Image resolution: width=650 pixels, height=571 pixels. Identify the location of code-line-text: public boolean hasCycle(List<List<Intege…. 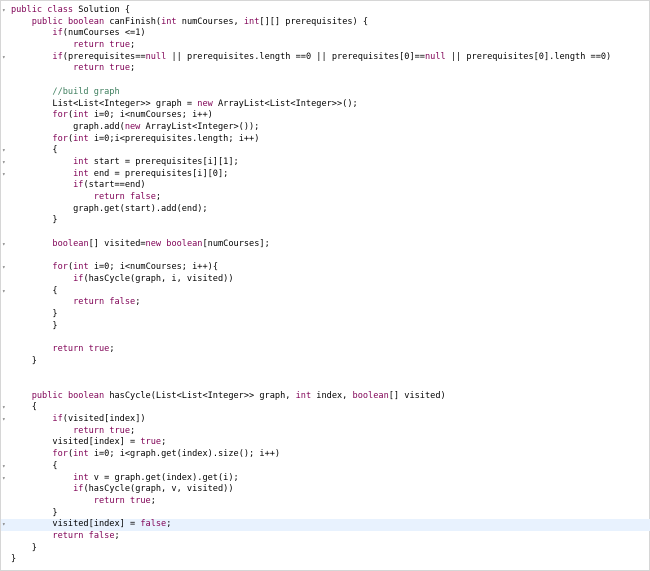
(238, 395).